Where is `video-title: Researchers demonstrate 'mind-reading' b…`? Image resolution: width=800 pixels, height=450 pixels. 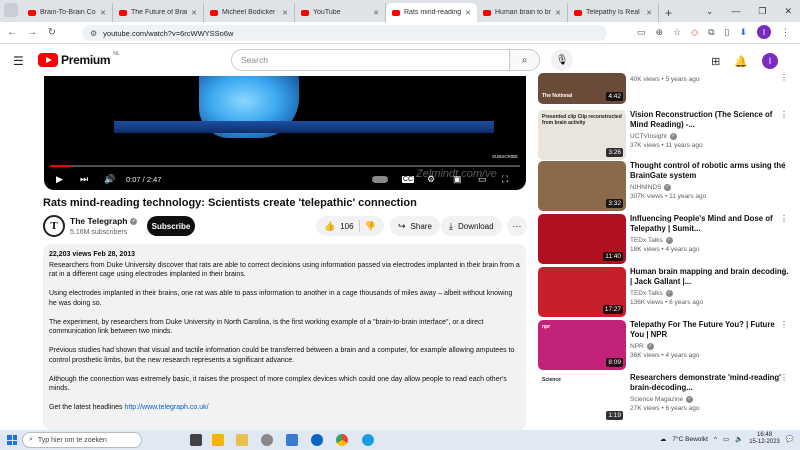 video-title: Researchers demonstrate 'mind-reading' b… is located at coordinates (710, 383).